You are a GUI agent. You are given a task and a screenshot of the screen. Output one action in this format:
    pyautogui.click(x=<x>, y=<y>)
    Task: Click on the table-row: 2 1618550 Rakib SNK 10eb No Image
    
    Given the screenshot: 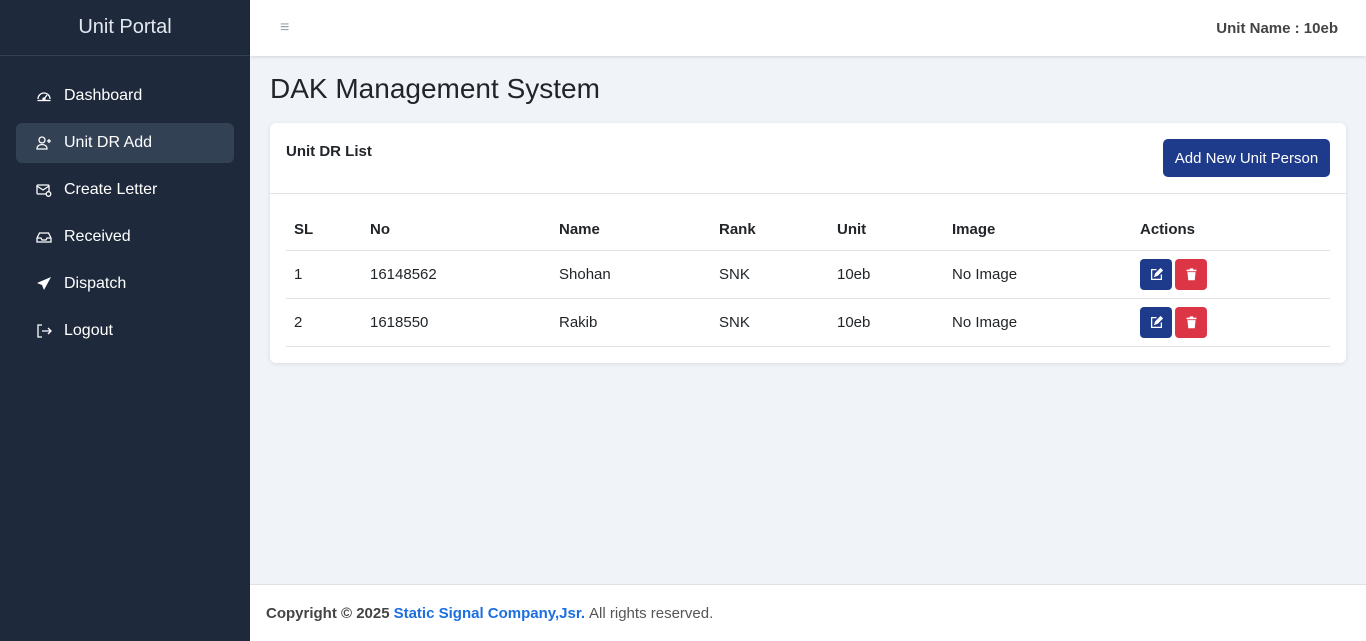 What is the action you would take?
    pyautogui.click(x=808, y=322)
    